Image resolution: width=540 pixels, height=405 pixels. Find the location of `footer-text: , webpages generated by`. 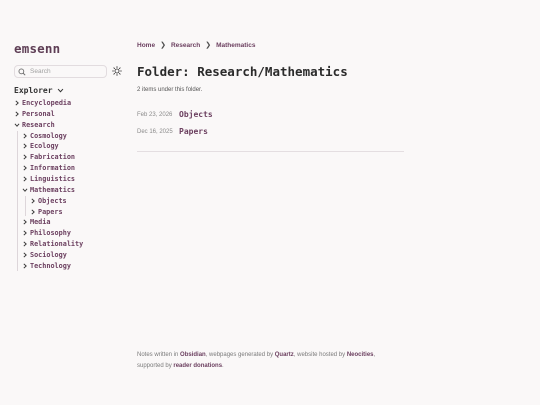

footer-text: , webpages generated by is located at coordinates (240, 355).